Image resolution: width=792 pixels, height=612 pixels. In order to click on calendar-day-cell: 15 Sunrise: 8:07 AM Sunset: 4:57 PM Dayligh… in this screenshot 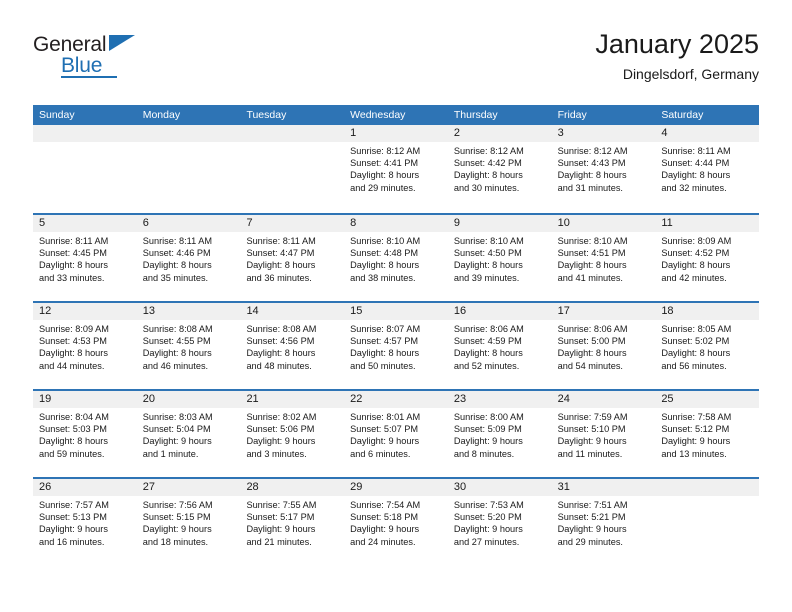, I will do `click(396, 346)`.